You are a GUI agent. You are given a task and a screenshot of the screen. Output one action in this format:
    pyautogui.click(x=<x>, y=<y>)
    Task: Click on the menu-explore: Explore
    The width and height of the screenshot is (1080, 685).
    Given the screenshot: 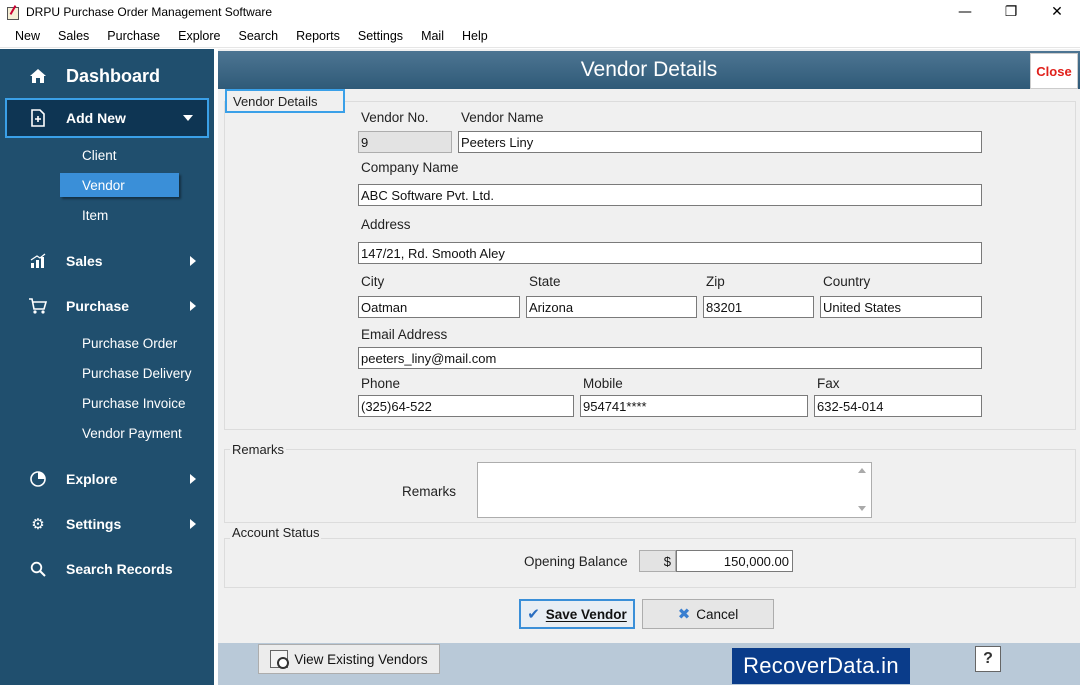 What is the action you would take?
    pyautogui.click(x=199, y=36)
    